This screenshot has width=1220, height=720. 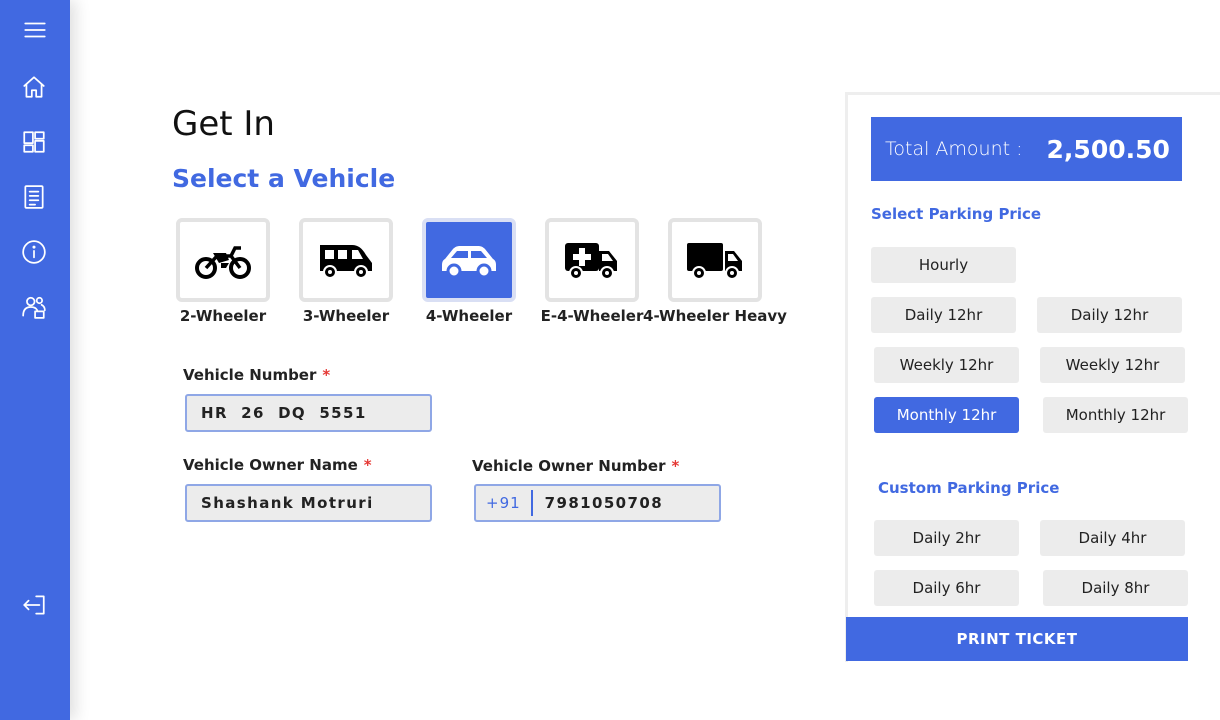 What do you see at coordinates (34, 605) in the screenshot?
I see `logout-icon` at bounding box center [34, 605].